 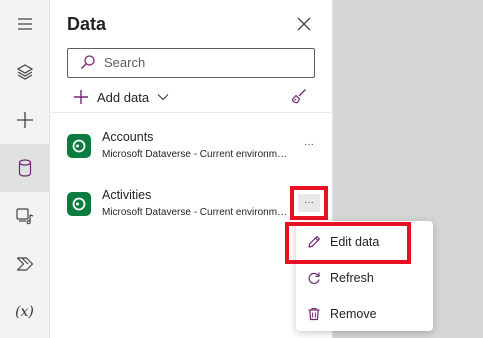 What do you see at coordinates (81, 97) in the screenshot?
I see `add-icon` at bounding box center [81, 97].